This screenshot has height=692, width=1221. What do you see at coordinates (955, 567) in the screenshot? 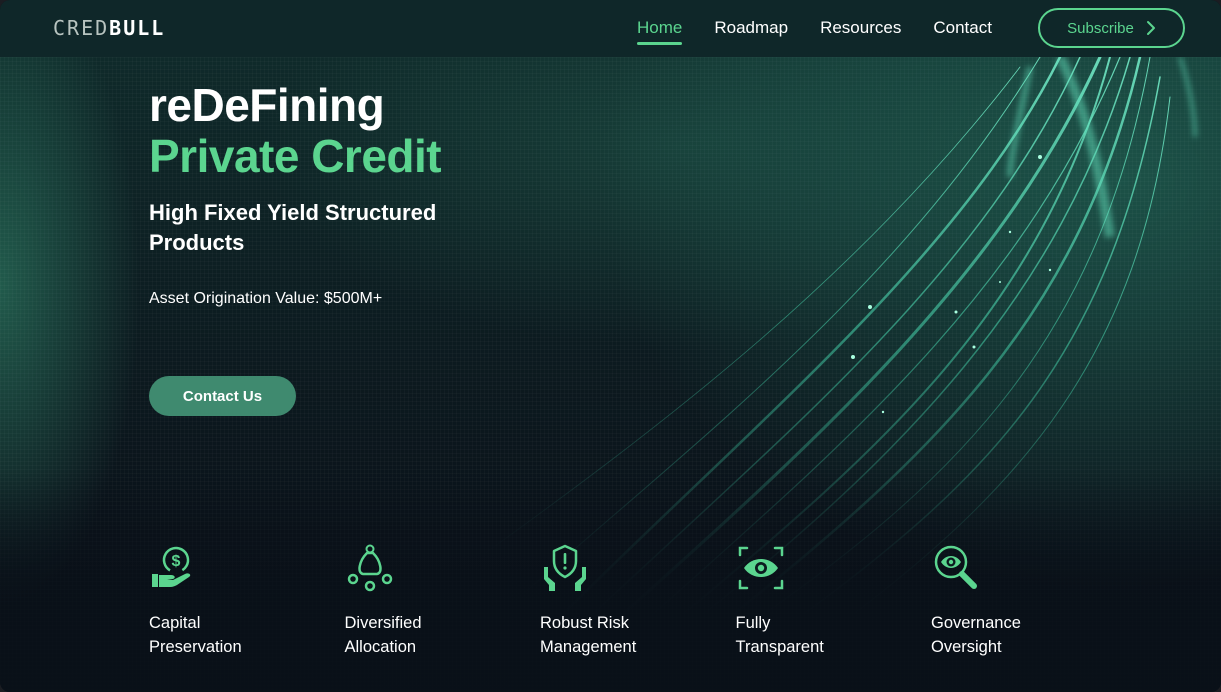
I see `magnifier-eye-icon` at bounding box center [955, 567].